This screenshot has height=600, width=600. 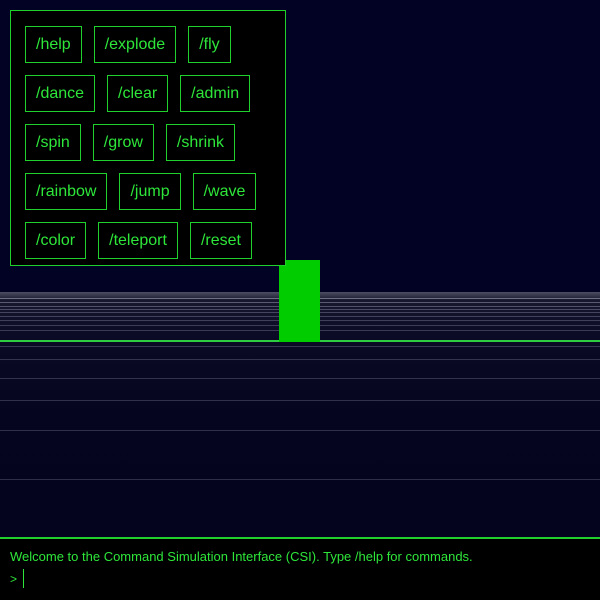 I want to click on shrink-command-button: /shrink, so click(x=200, y=142).